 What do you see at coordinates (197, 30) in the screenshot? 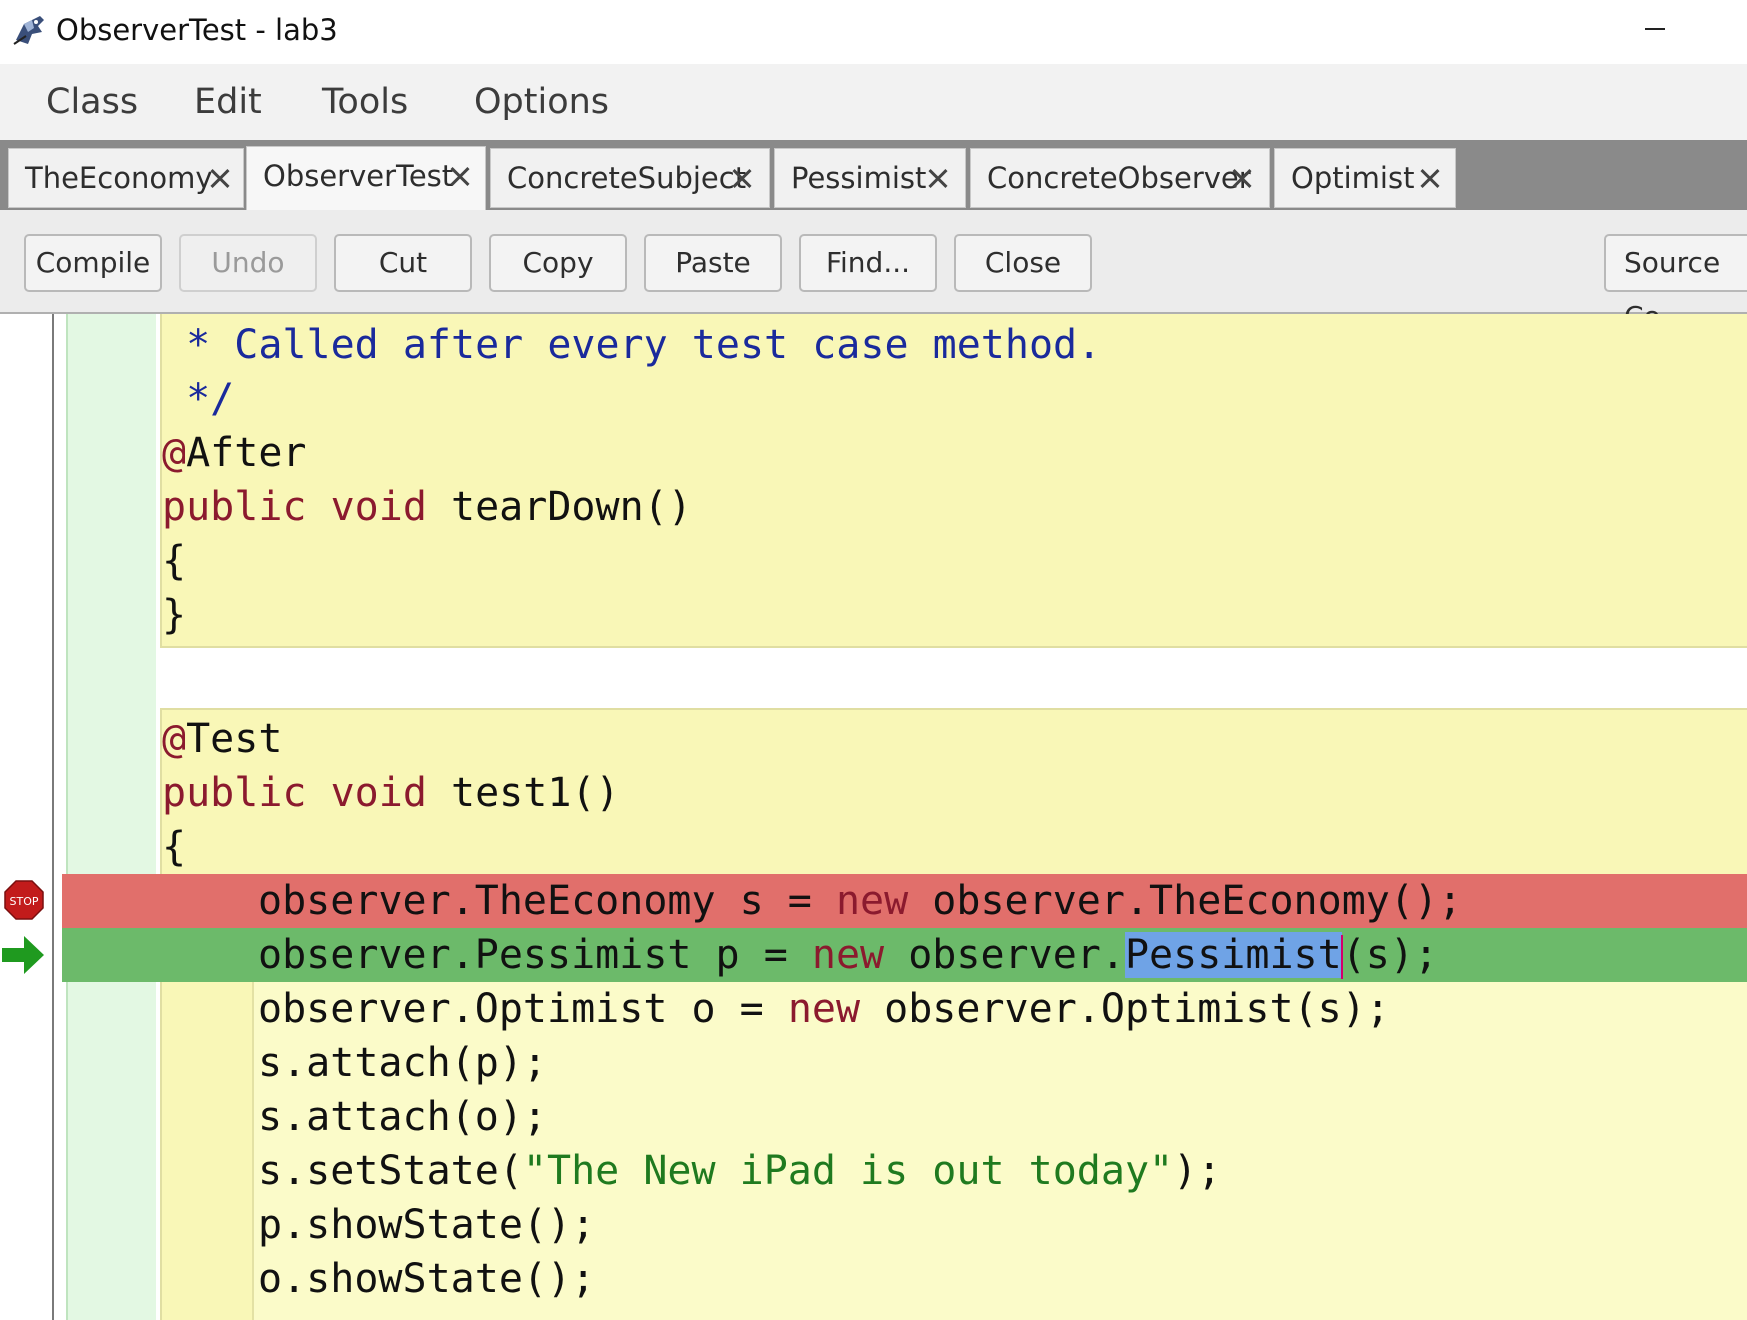
I see `window-title: ObserverTest - lab3` at bounding box center [197, 30].